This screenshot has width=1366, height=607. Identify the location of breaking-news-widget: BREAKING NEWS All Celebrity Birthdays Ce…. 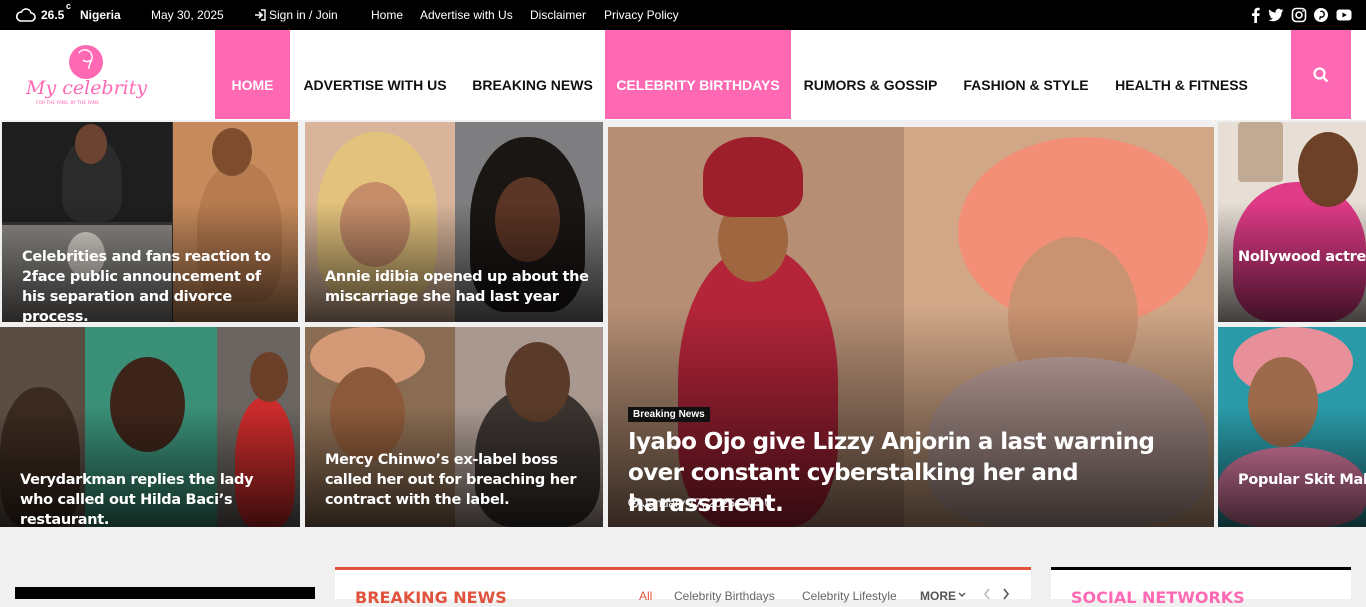
(683, 587).